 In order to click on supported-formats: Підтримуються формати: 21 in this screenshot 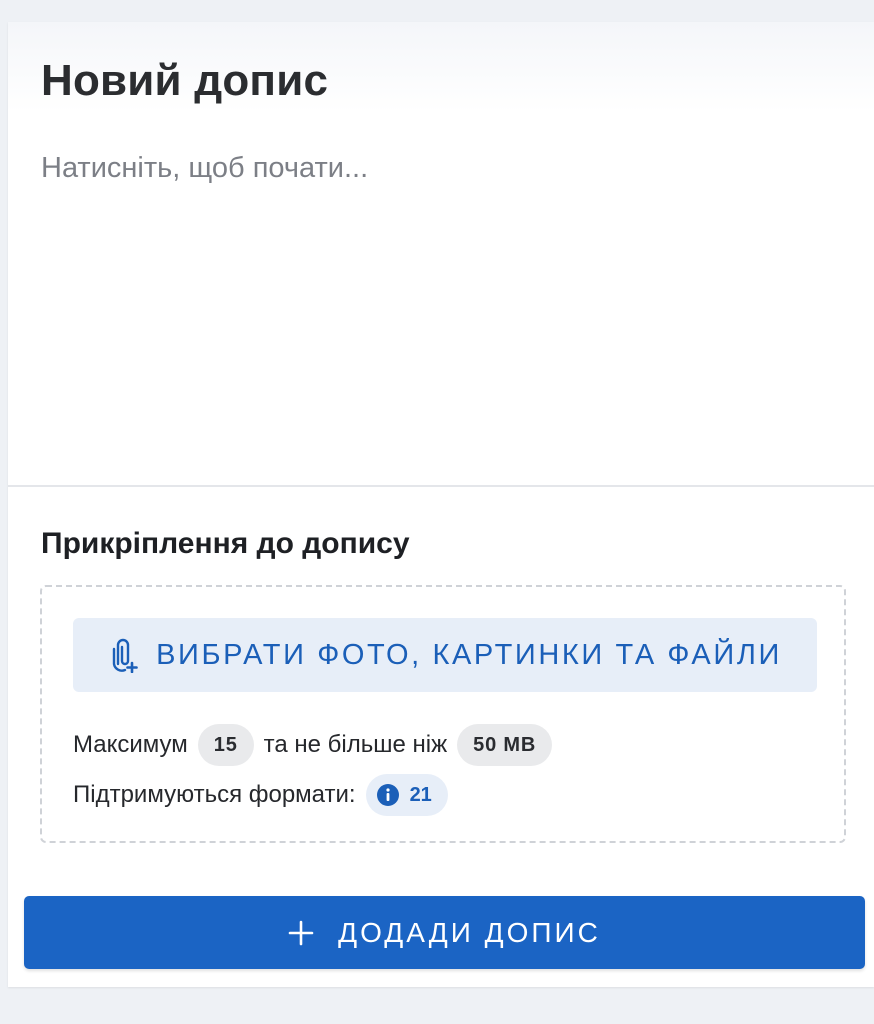, I will do `click(260, 795)`.